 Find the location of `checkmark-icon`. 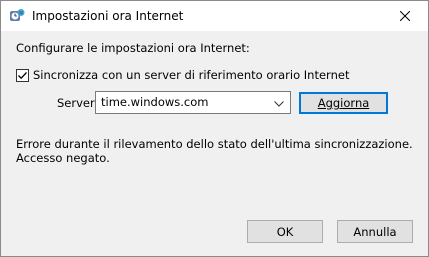

checkmark-icon is located at coordinates (22, 75).